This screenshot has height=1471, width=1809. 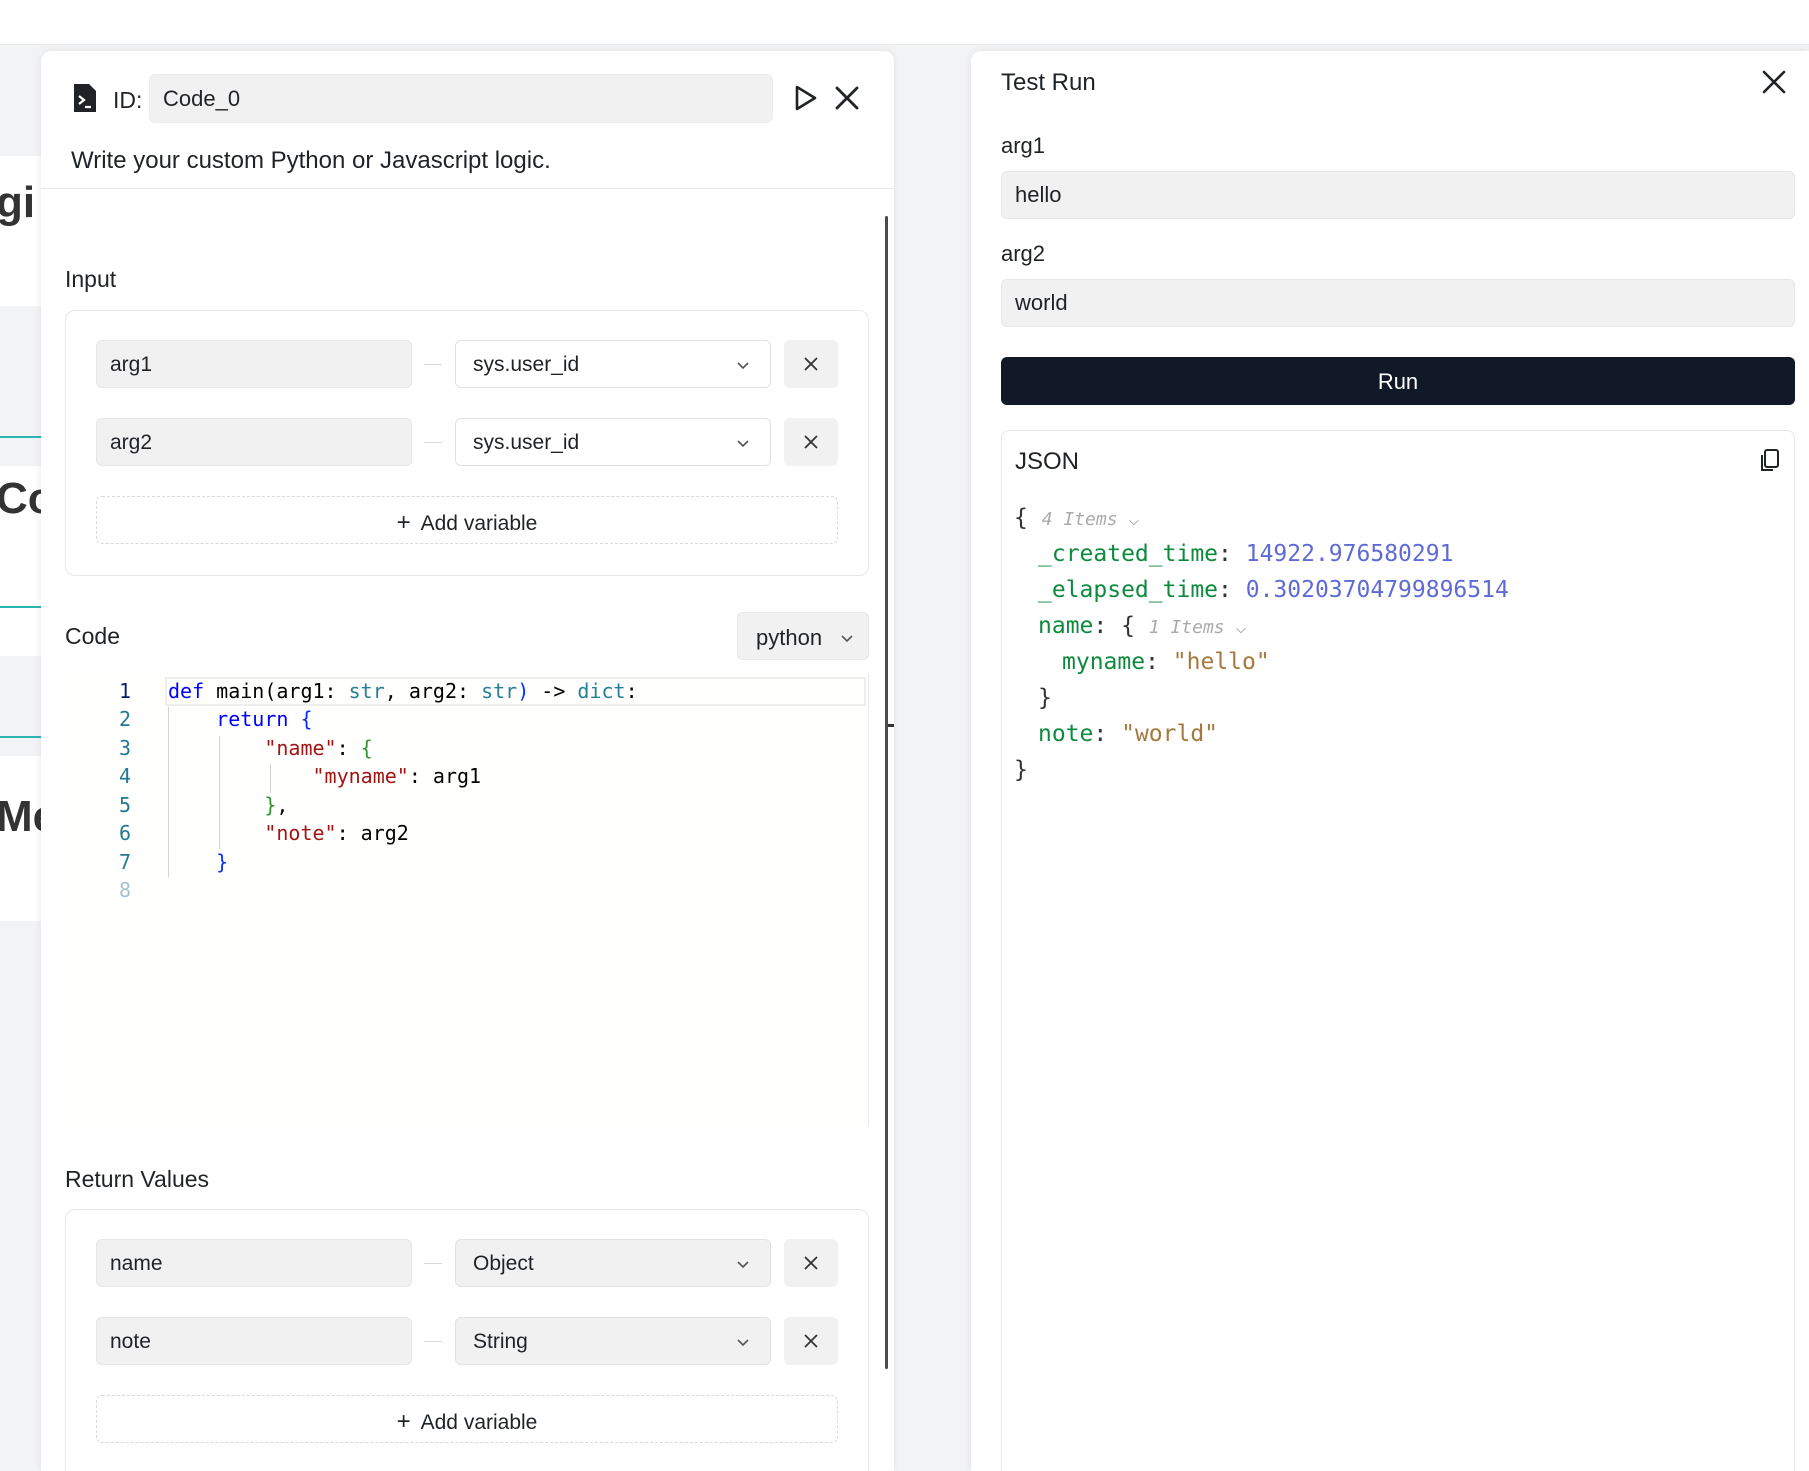 I want to click on input-section-title: Input, so click(x=91, y=279).